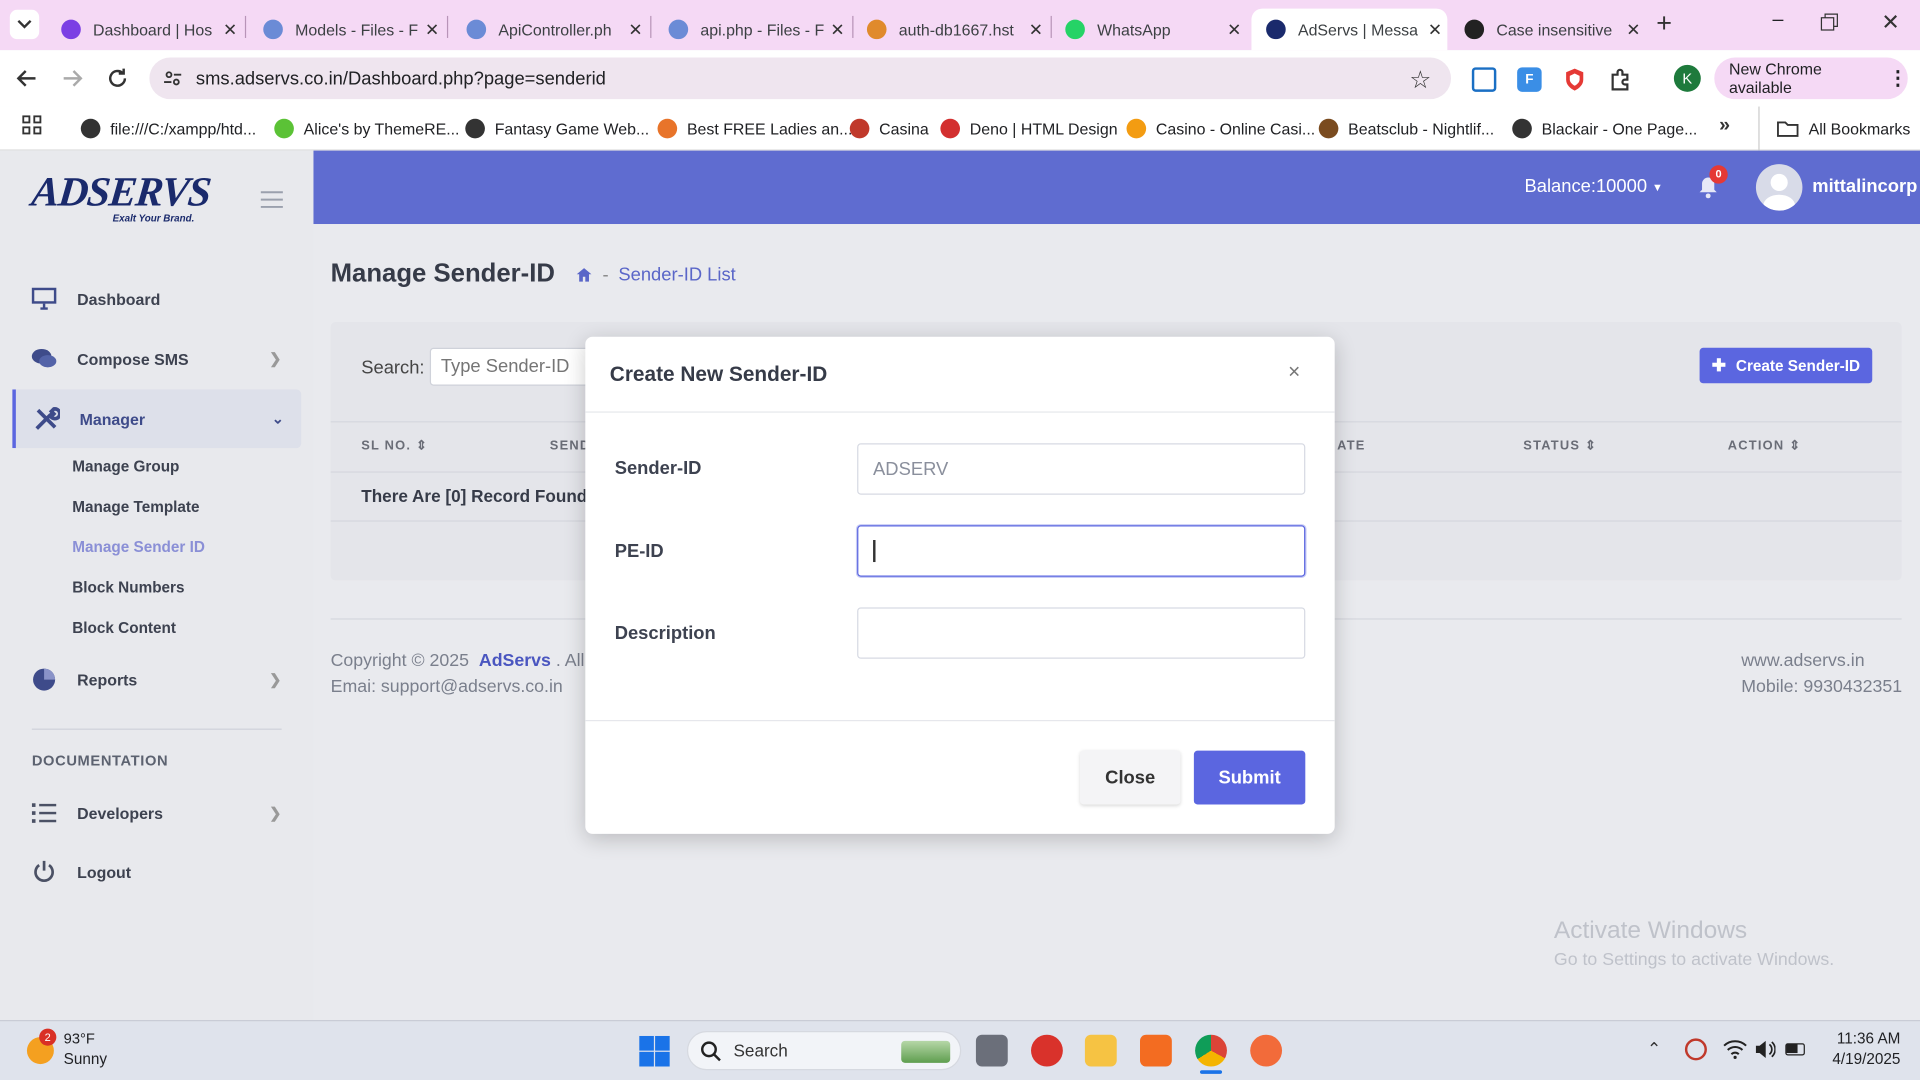 This screenshot has width=1920, height=1080. I want to click on description-label: Description, so click(665, 634).